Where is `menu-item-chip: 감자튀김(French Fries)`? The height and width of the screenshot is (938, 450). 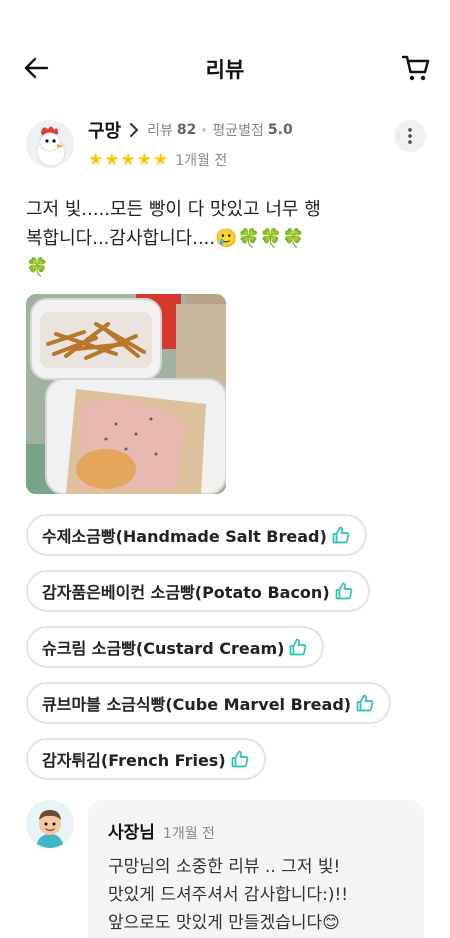 menu-item-chip: 감자튀김(French Fries) is located at coordinates (146, 759).